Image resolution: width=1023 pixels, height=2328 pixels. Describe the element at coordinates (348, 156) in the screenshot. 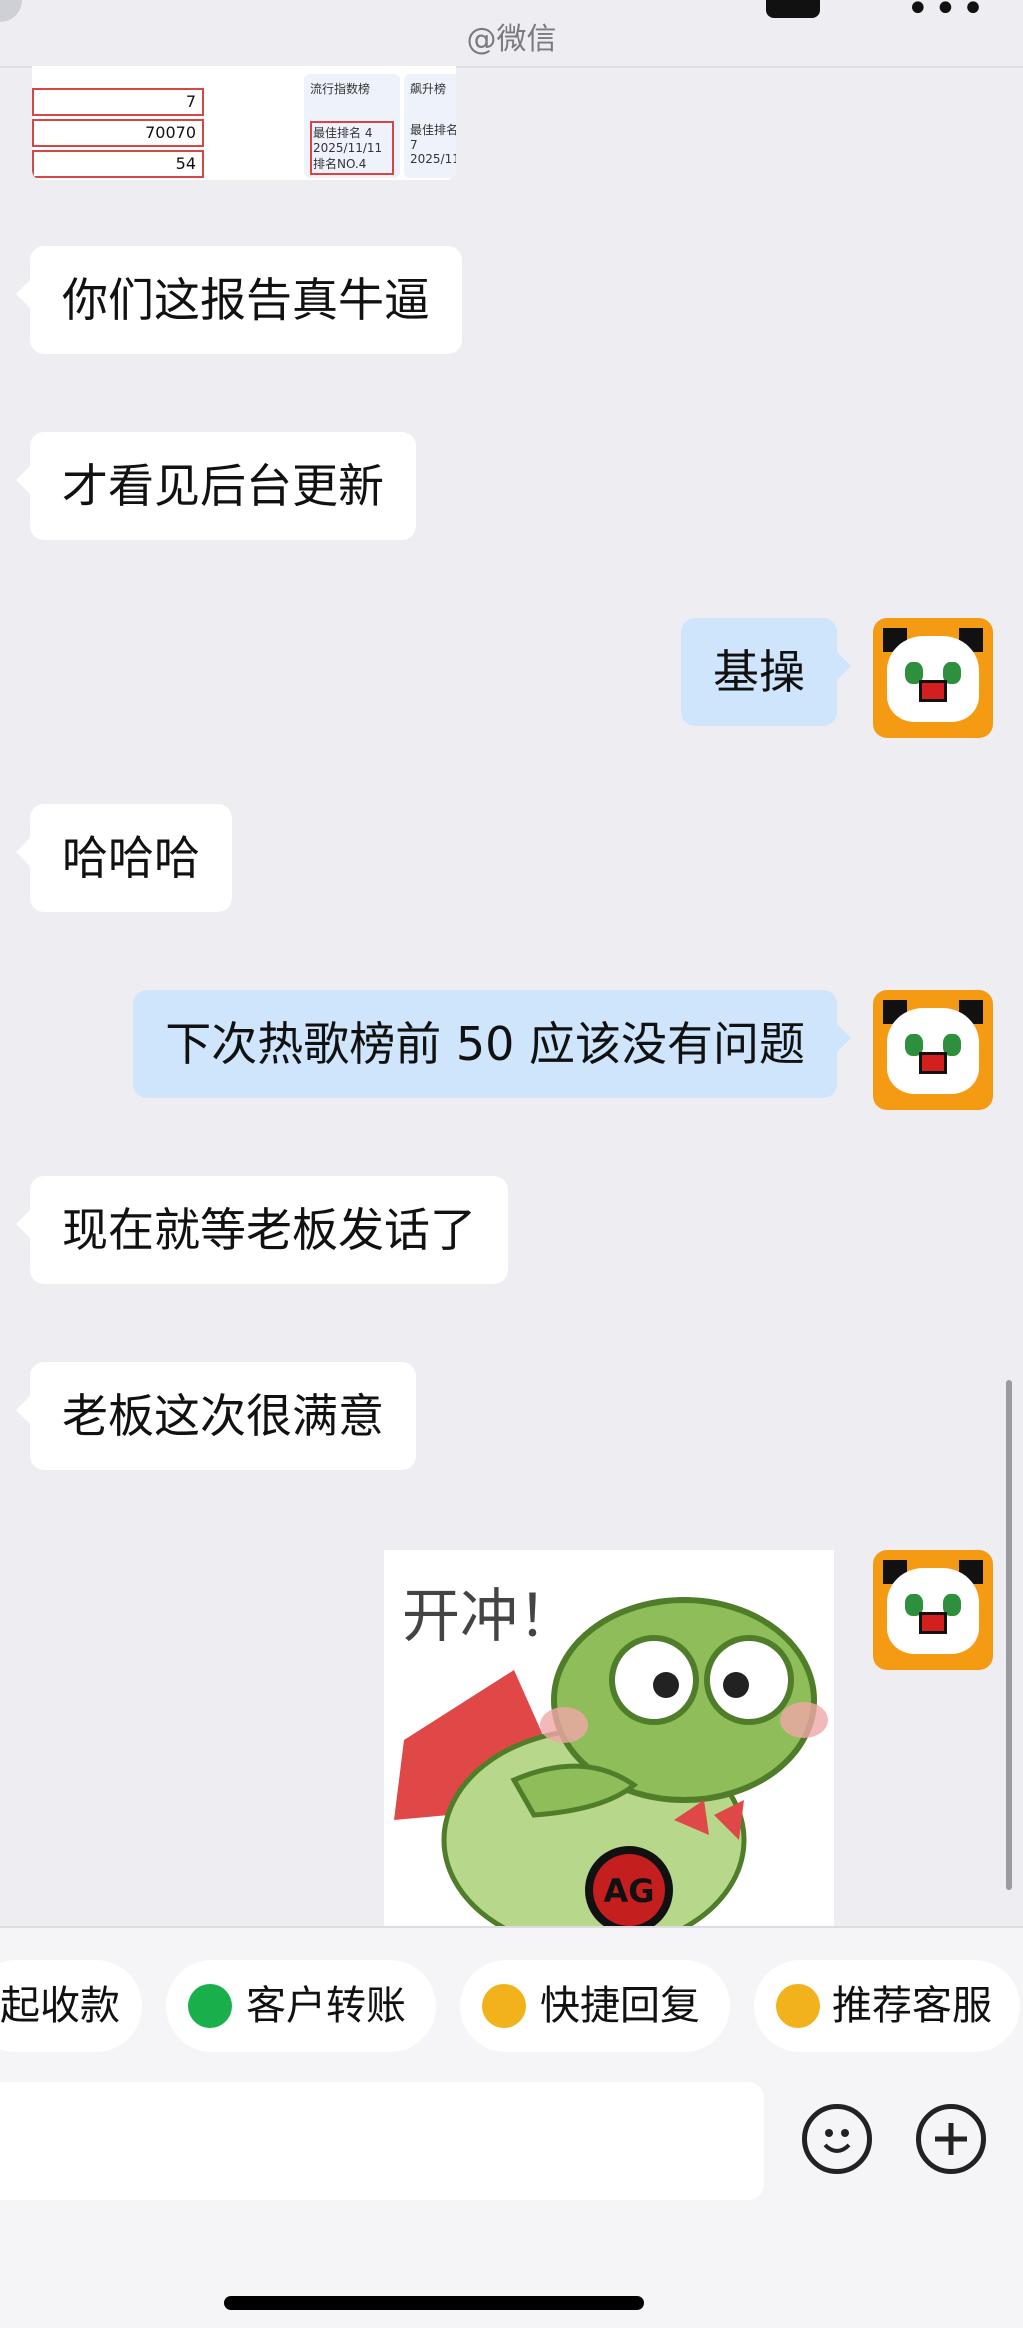

I see `preview-card-line: 2025/11/11 排名NO.4` at that location.